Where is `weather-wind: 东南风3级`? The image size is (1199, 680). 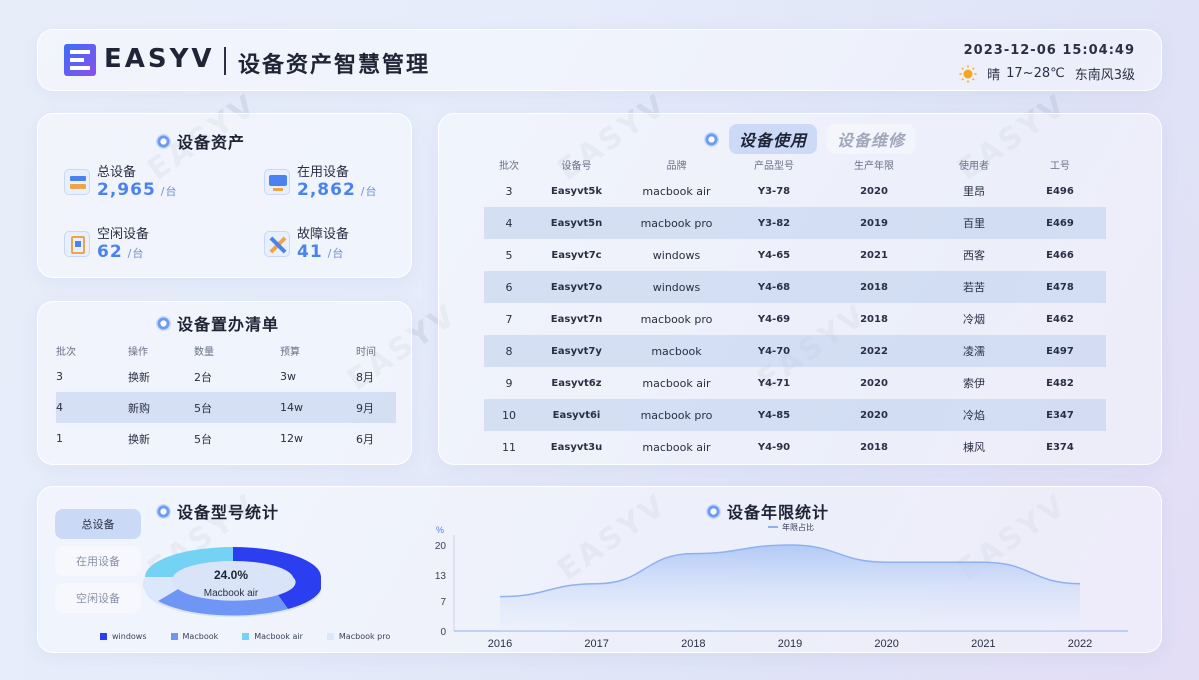
weather-wind: 东南风3级 is located at coordinates (1104, 75).